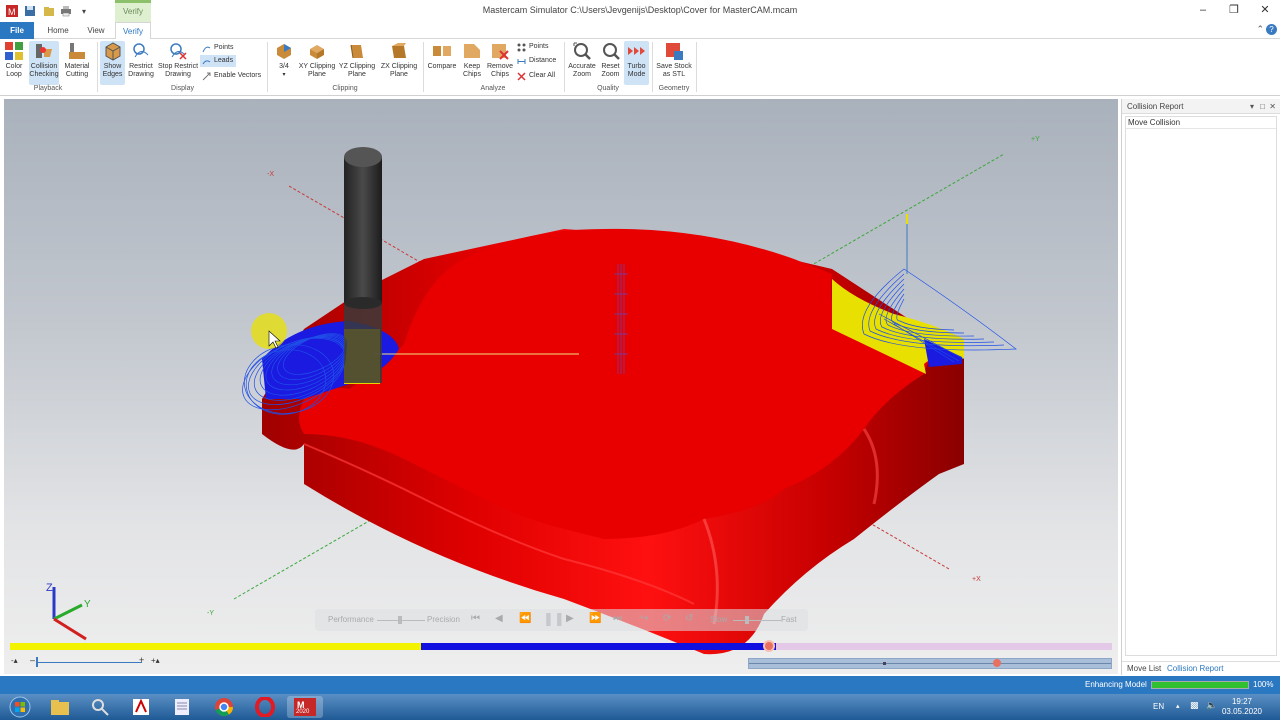 The width and height of the screenshot is (1280, 720). I want to click on print-icon, so click(66, 11).